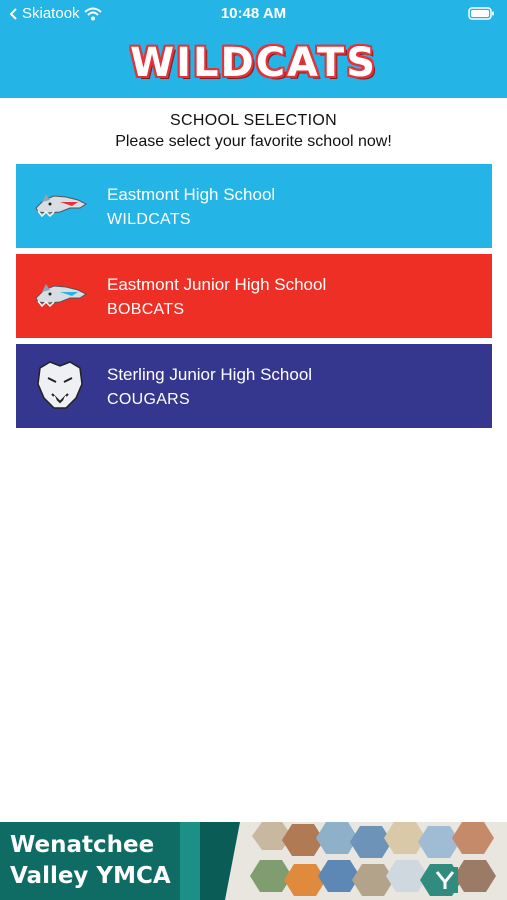 The width and height of the screenshot is (507, 900). What do you see at coordinates (90, 861) in the screenshot?
I see `ad-text: Wenatchee Valley YMCA` at bounding box center [90, 861].